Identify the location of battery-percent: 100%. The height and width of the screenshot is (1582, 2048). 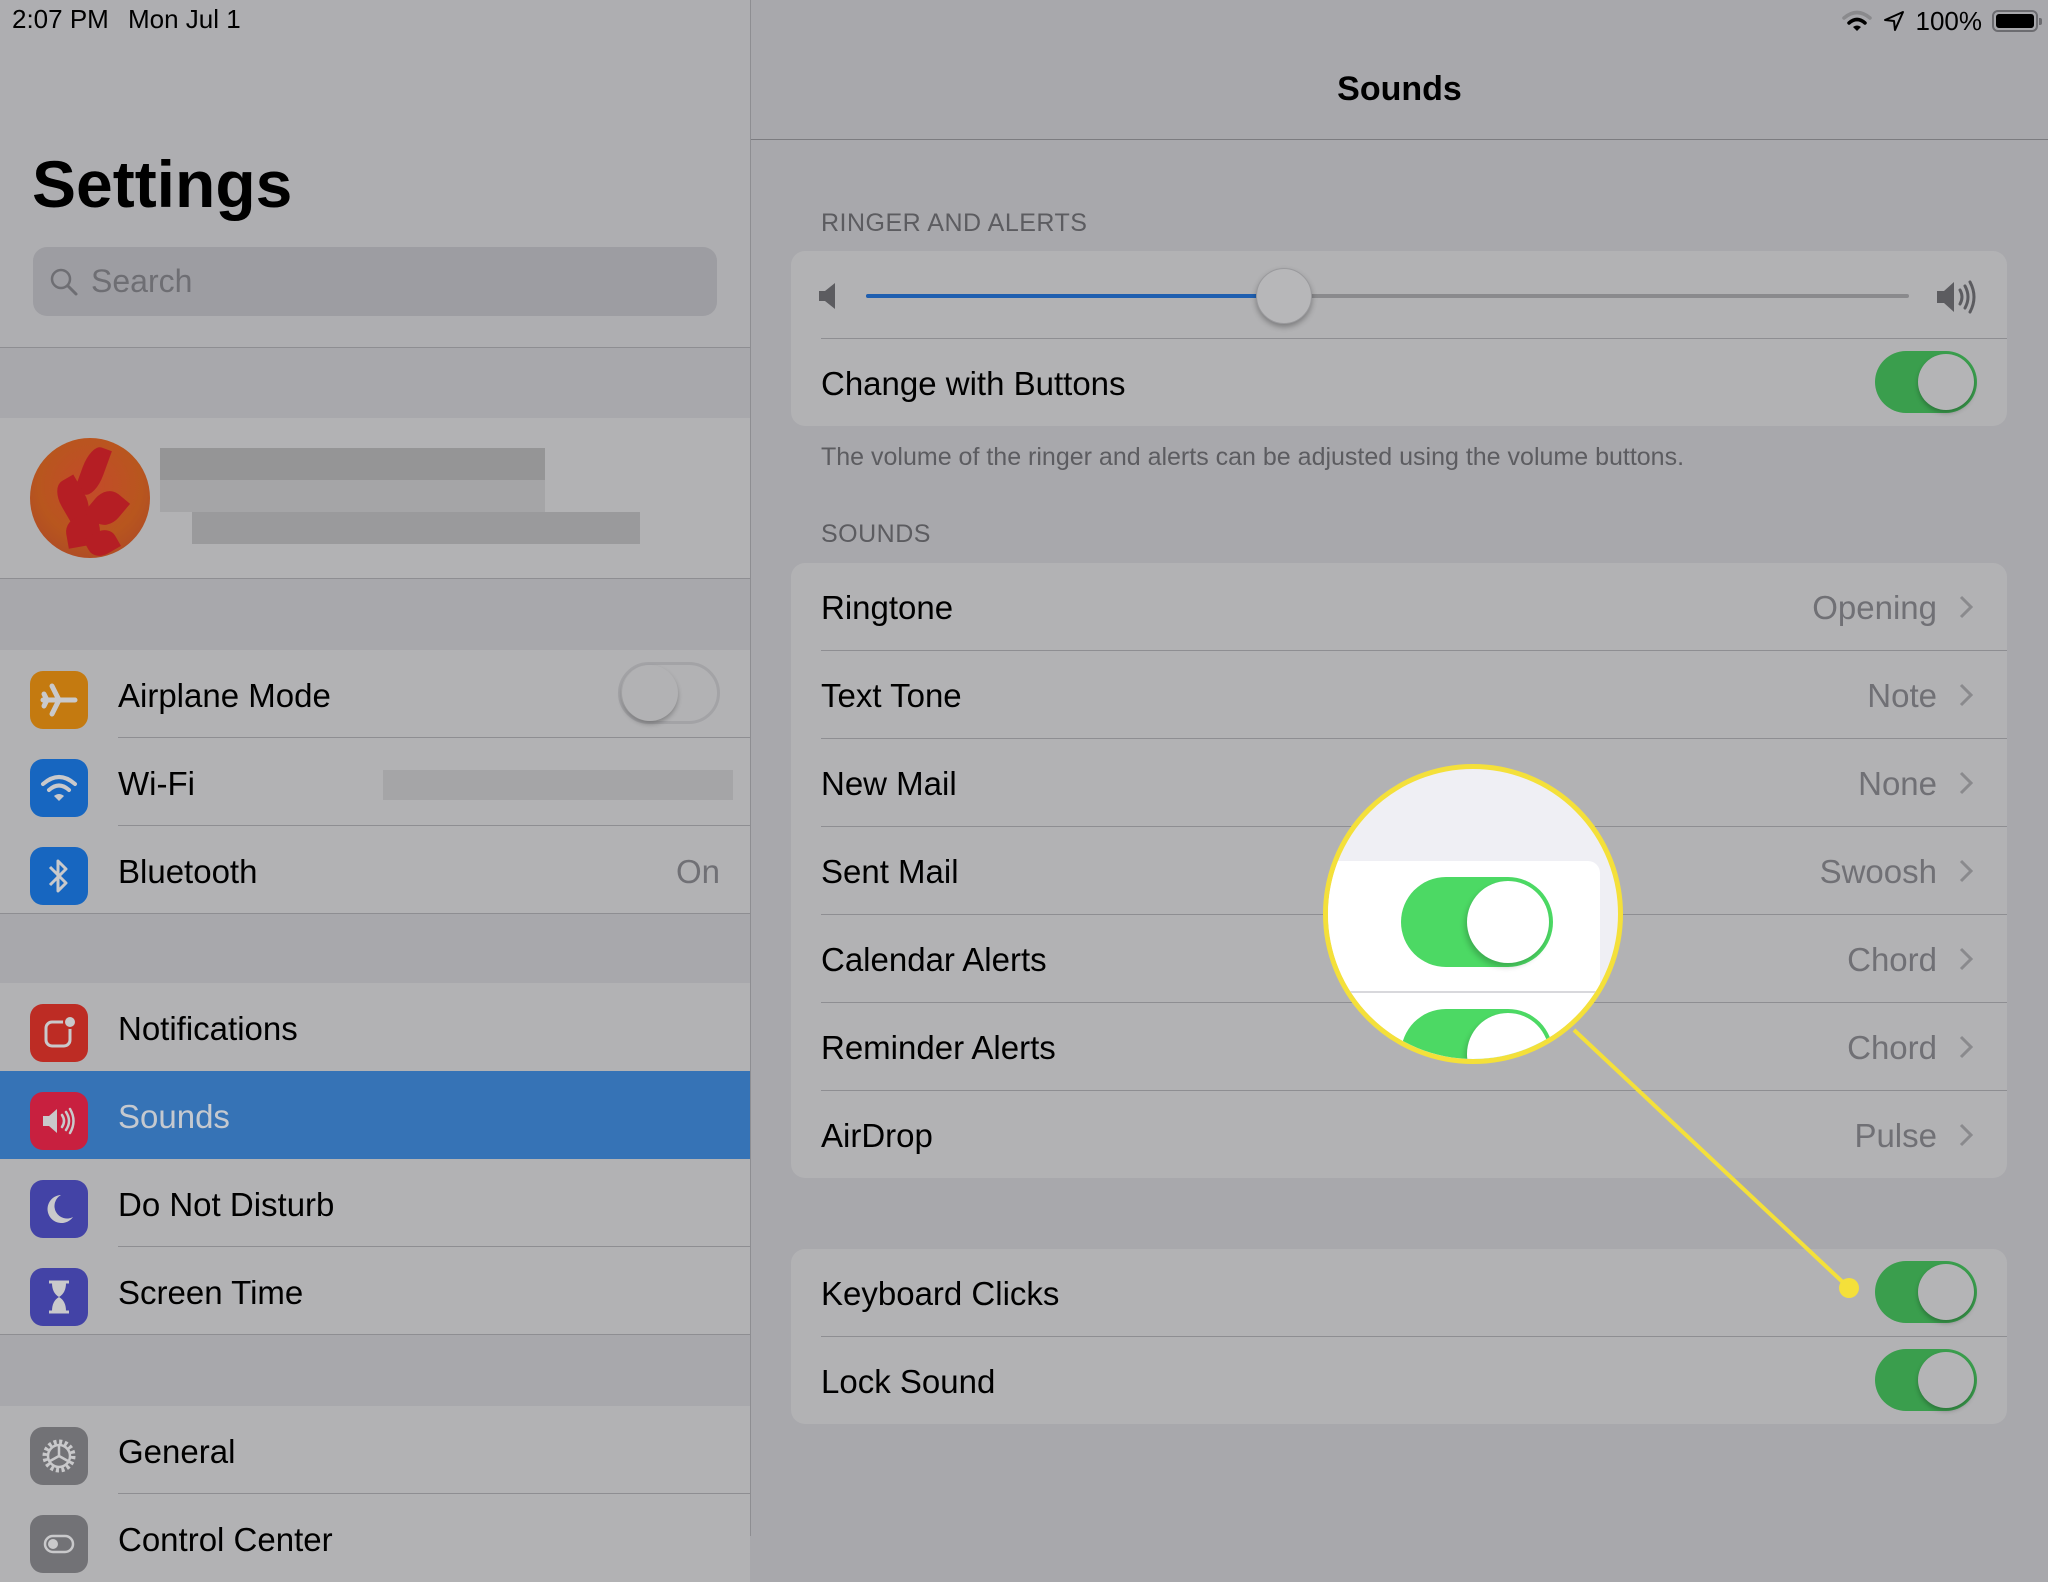
(1949, 20).